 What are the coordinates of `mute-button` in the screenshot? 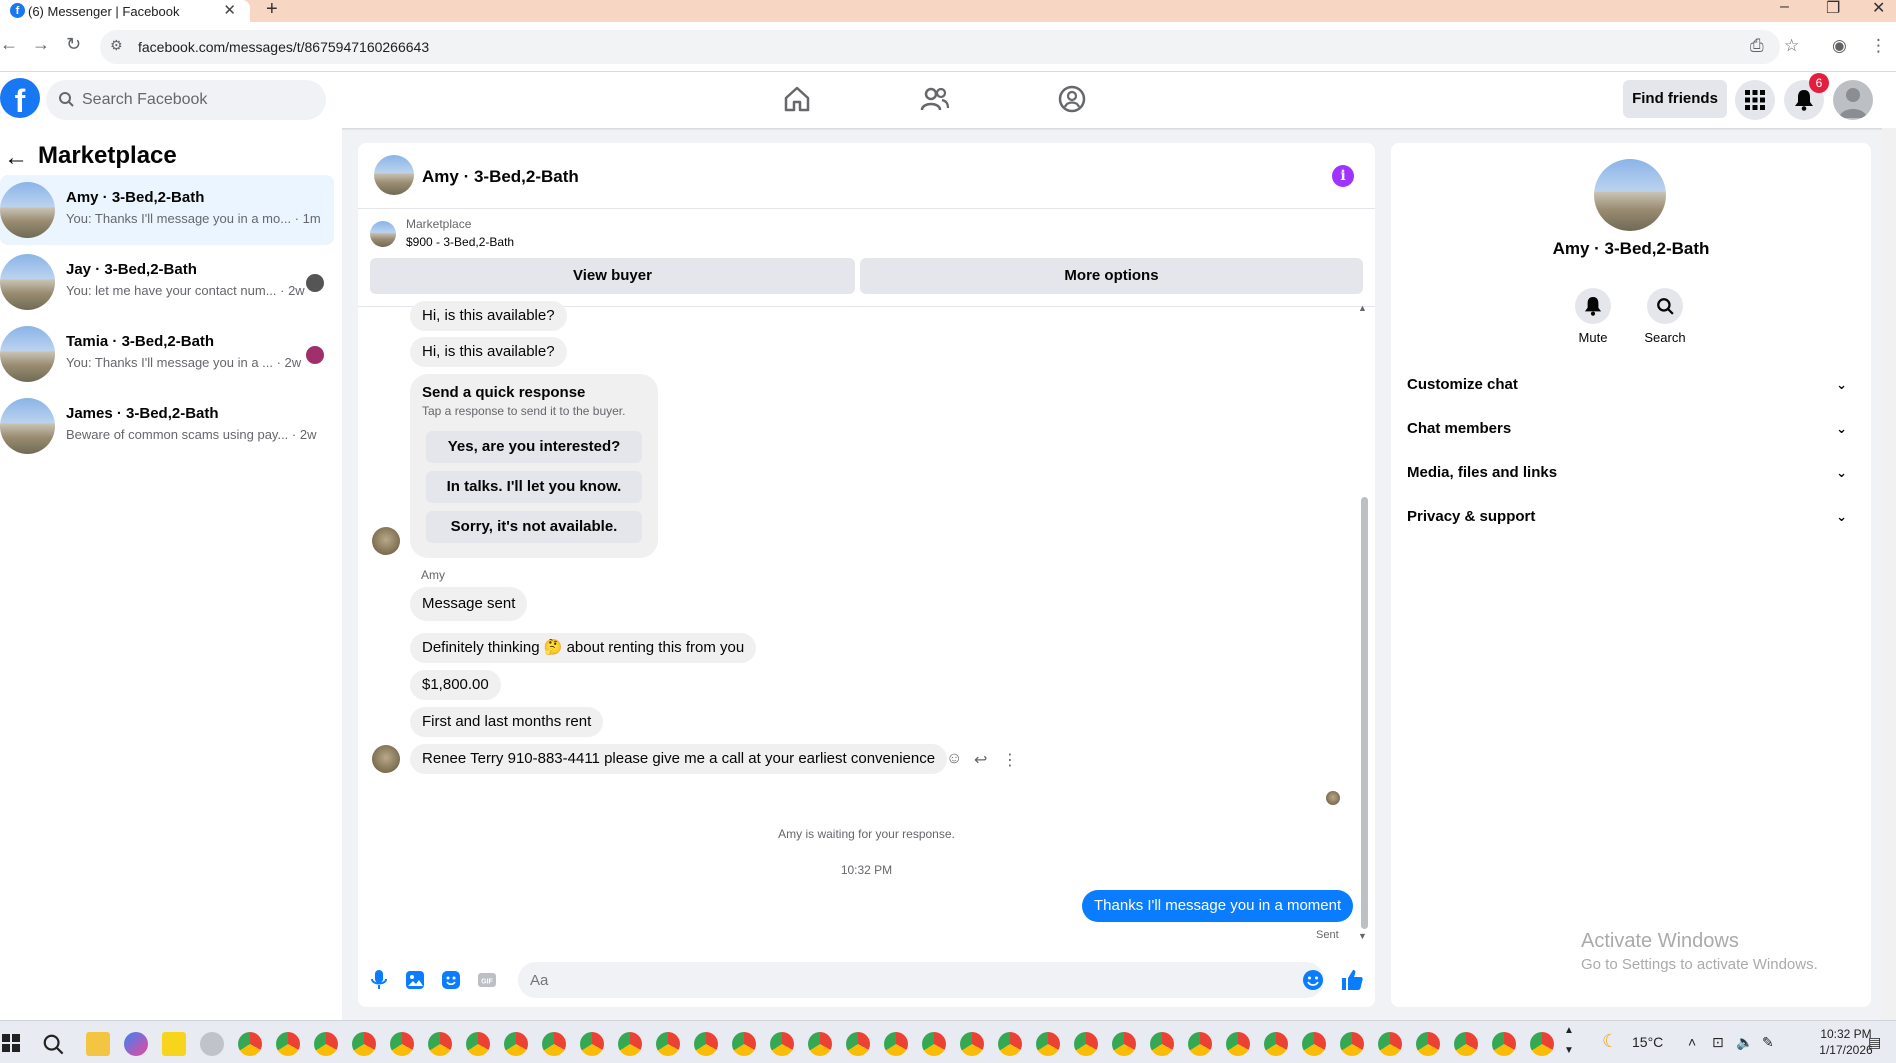 It's located at (1593, 306).